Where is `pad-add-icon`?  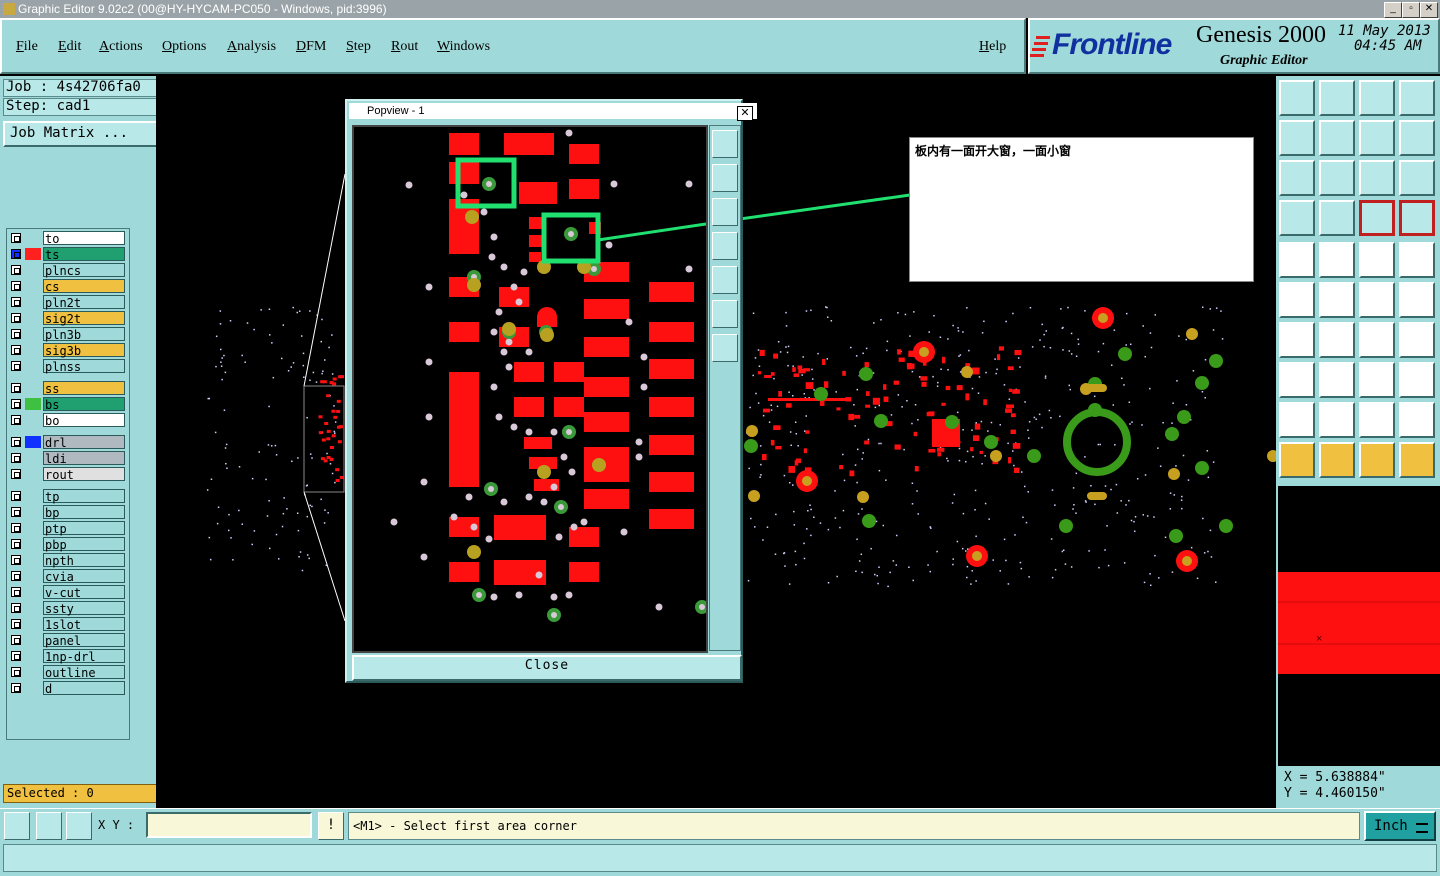 pad-add-icon is located at coordinates (1297, 380).